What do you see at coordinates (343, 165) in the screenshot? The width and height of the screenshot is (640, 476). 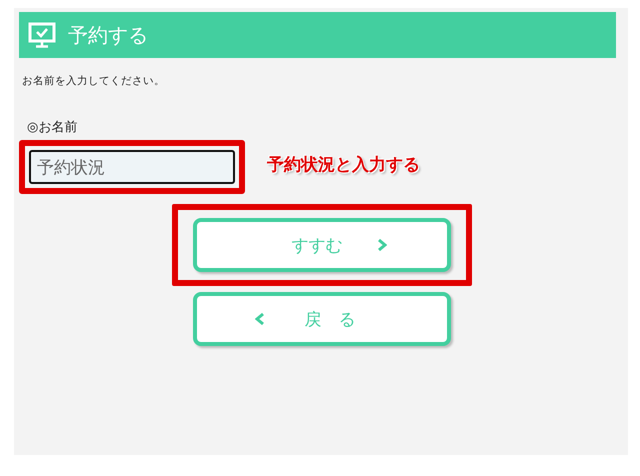 I see `annotation-text: 予約状況と入力する` at bounding box center [343, 165].